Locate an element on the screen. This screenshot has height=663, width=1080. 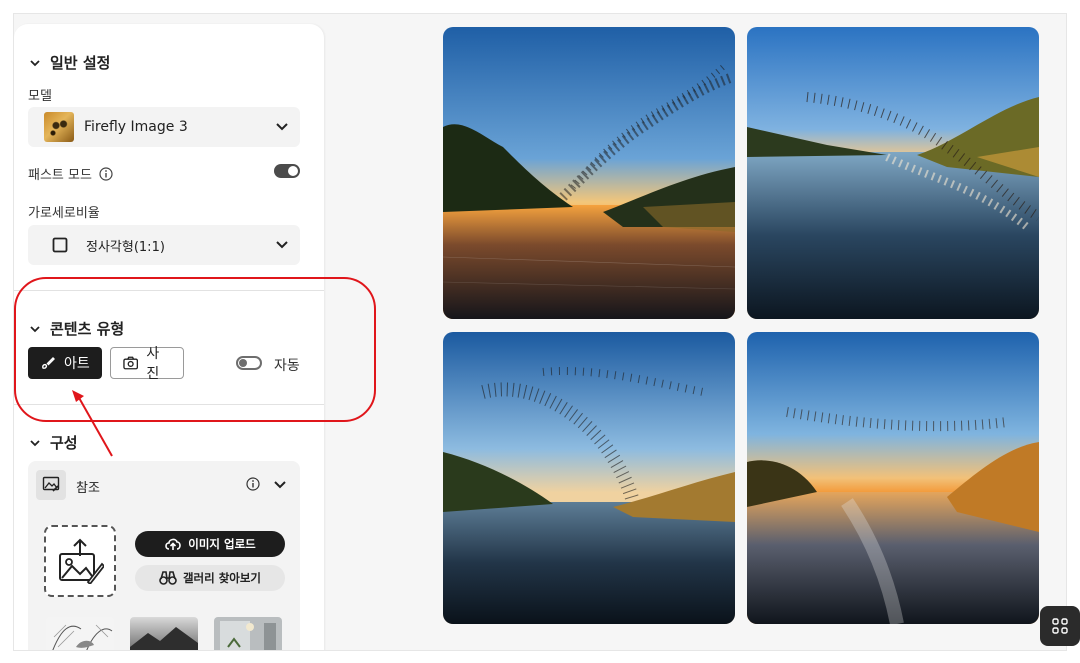
upload-image-button: 이미지 업로드 is located at coordinates (210, 544).